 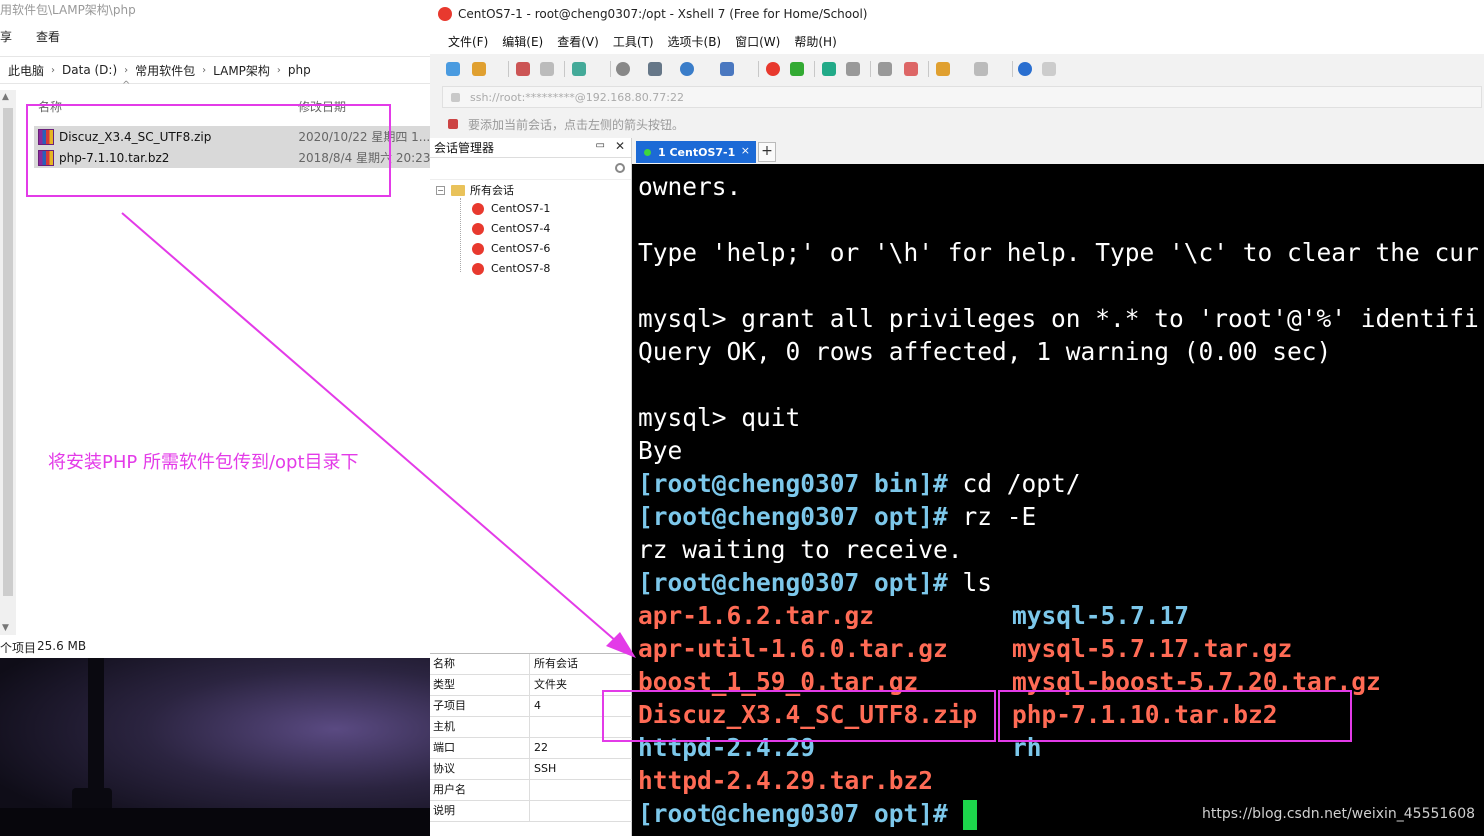 I want to click on breadcrumb-item: LAMP架构, so click(x=241, y=70).